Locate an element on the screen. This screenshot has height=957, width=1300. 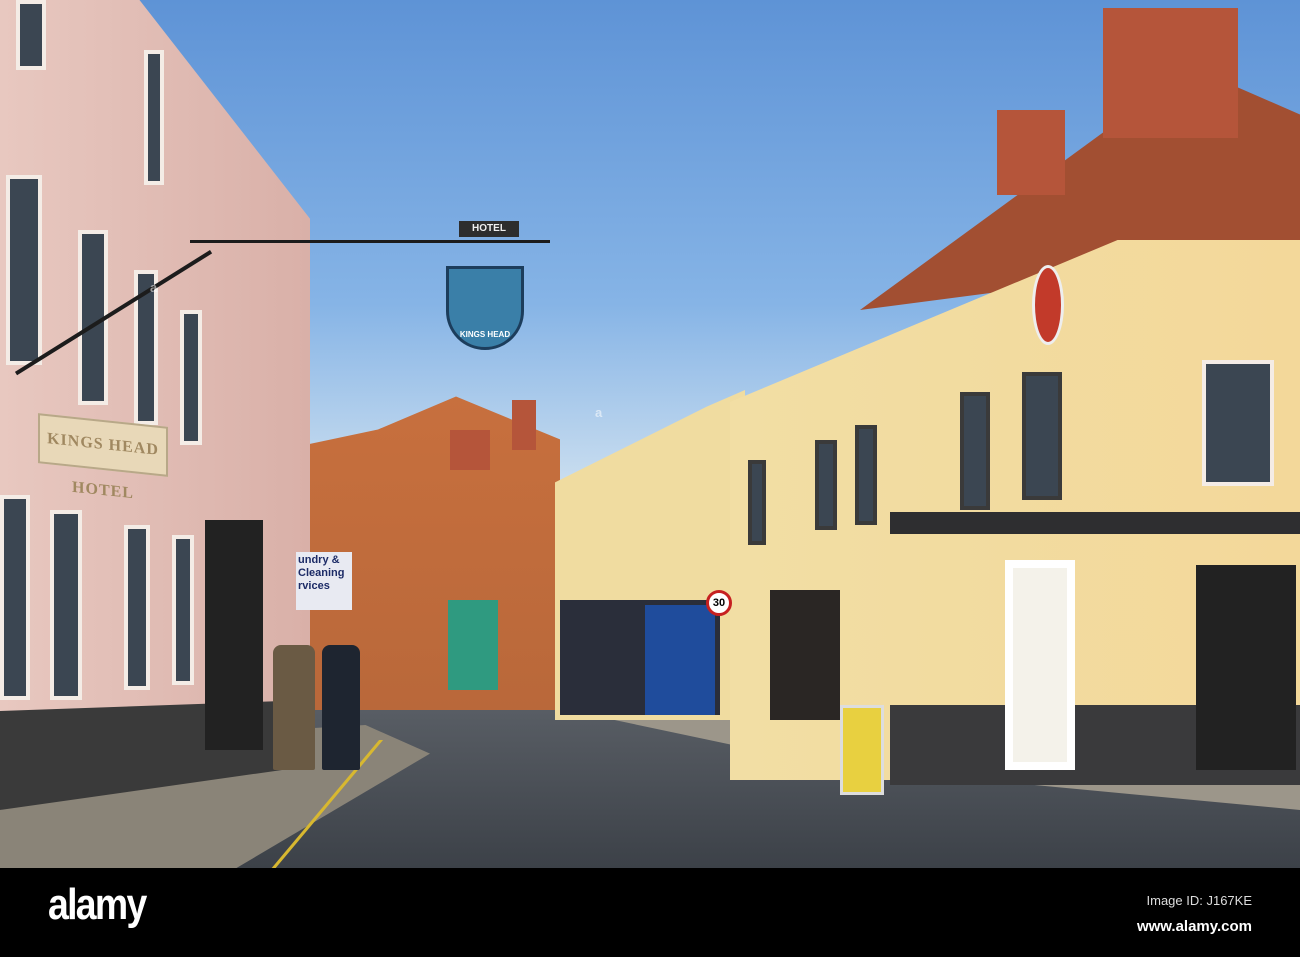
white-door-surround is located at coordinates (1040, 665).